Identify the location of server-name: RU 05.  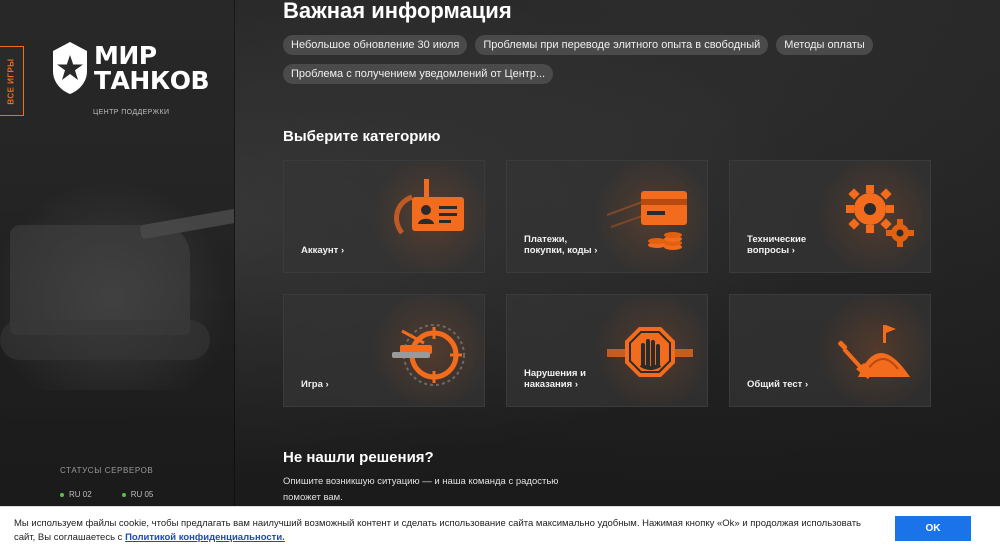
(142, 494).